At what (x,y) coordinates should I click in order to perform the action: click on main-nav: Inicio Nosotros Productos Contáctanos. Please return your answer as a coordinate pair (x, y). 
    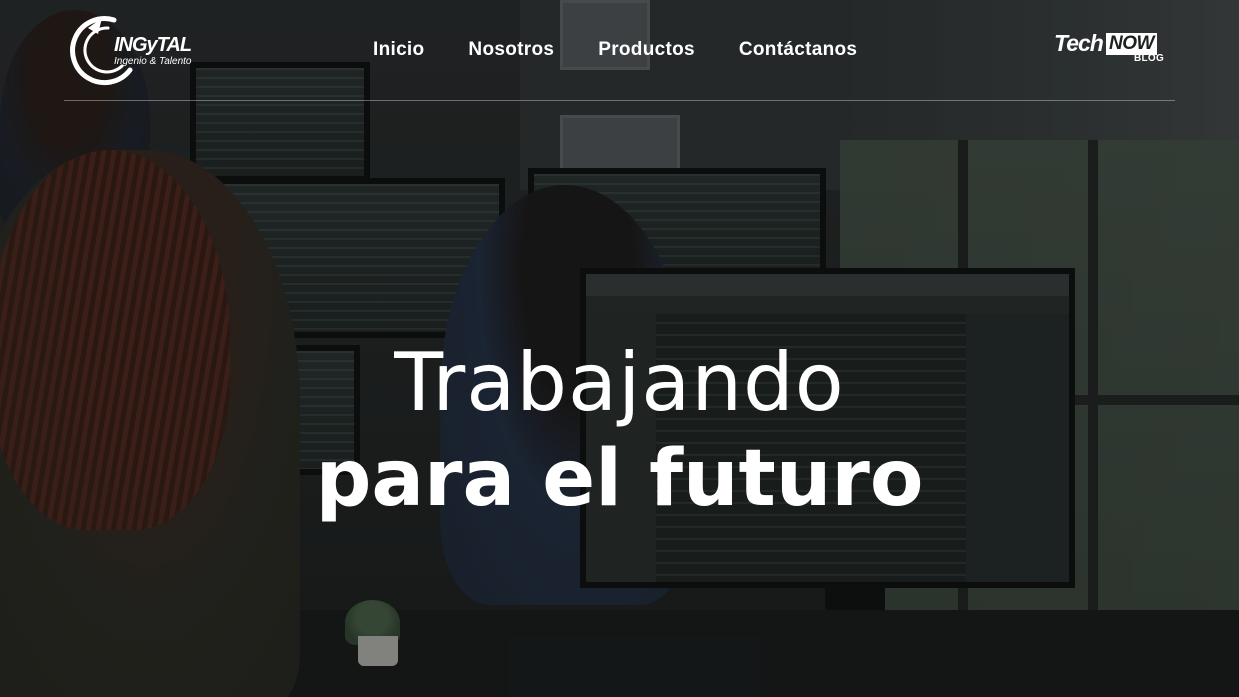
    Looking at the image, I should click on (615, 50).